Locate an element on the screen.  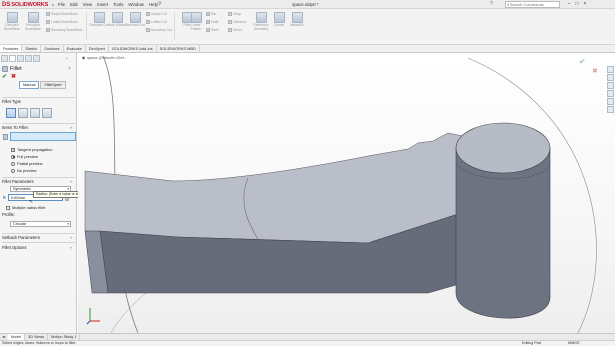
extruded-boss-button: Extruded Boss/Base is located at coordinates (12, 22).